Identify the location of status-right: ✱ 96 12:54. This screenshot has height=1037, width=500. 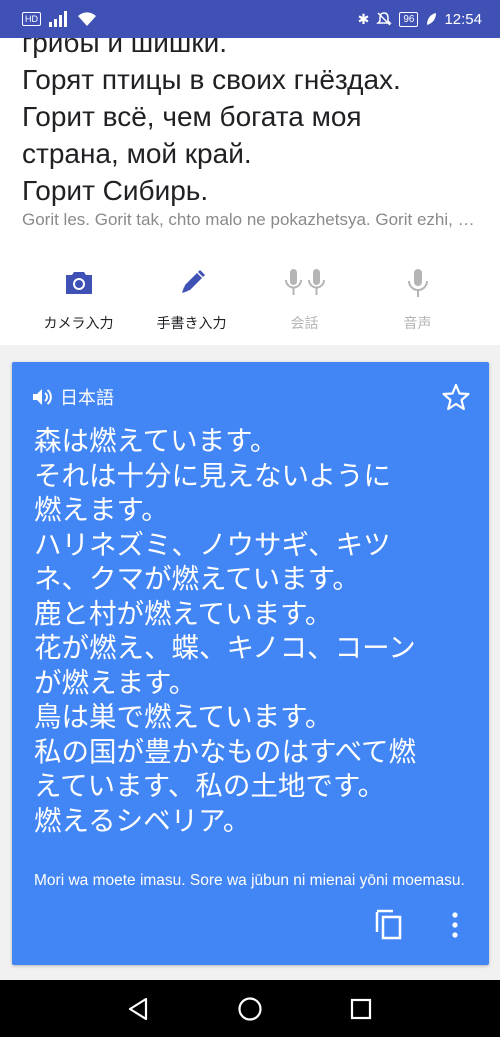
(420, 19).